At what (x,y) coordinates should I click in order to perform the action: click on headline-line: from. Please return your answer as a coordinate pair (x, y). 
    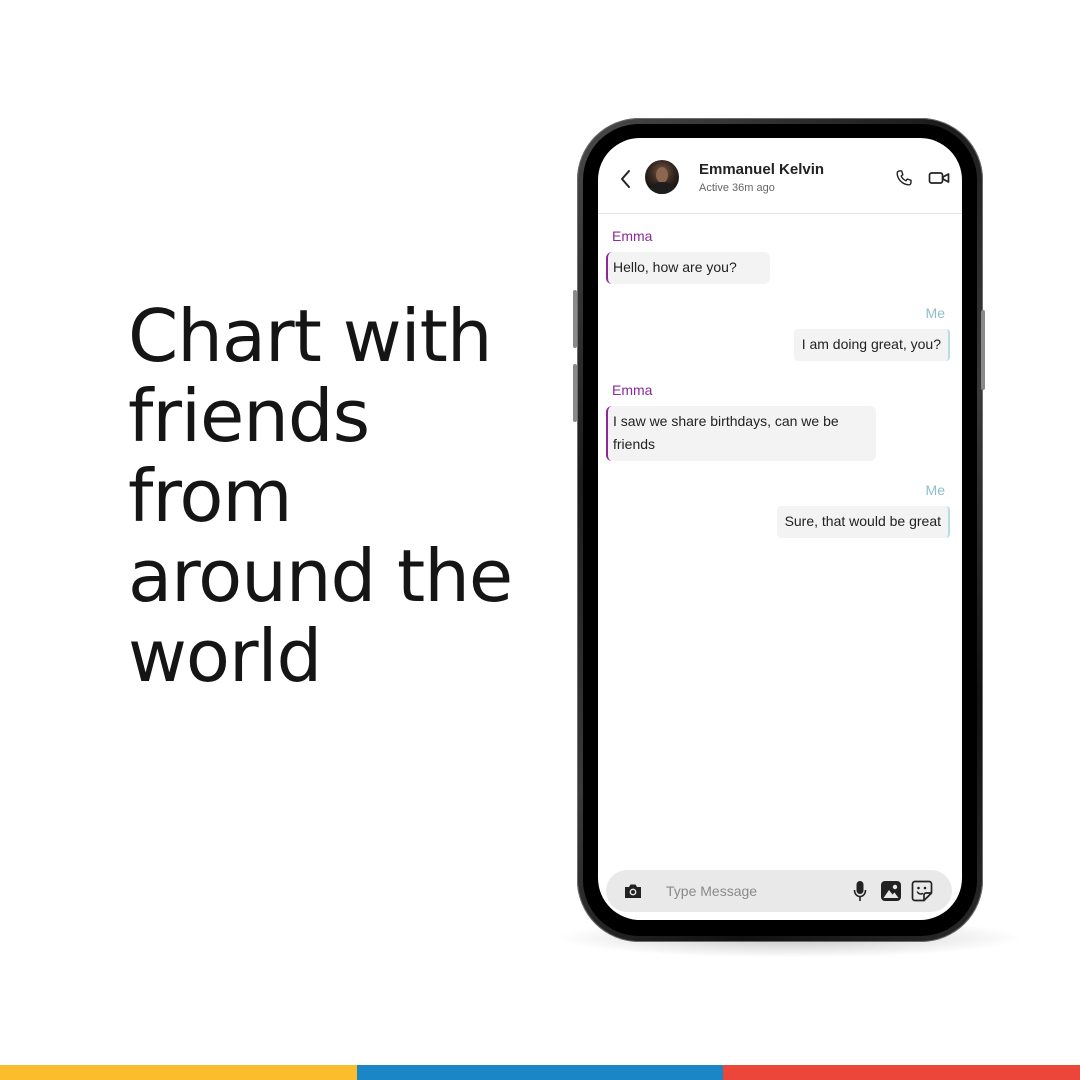
    Looking at the image, I should click on (210, 496).